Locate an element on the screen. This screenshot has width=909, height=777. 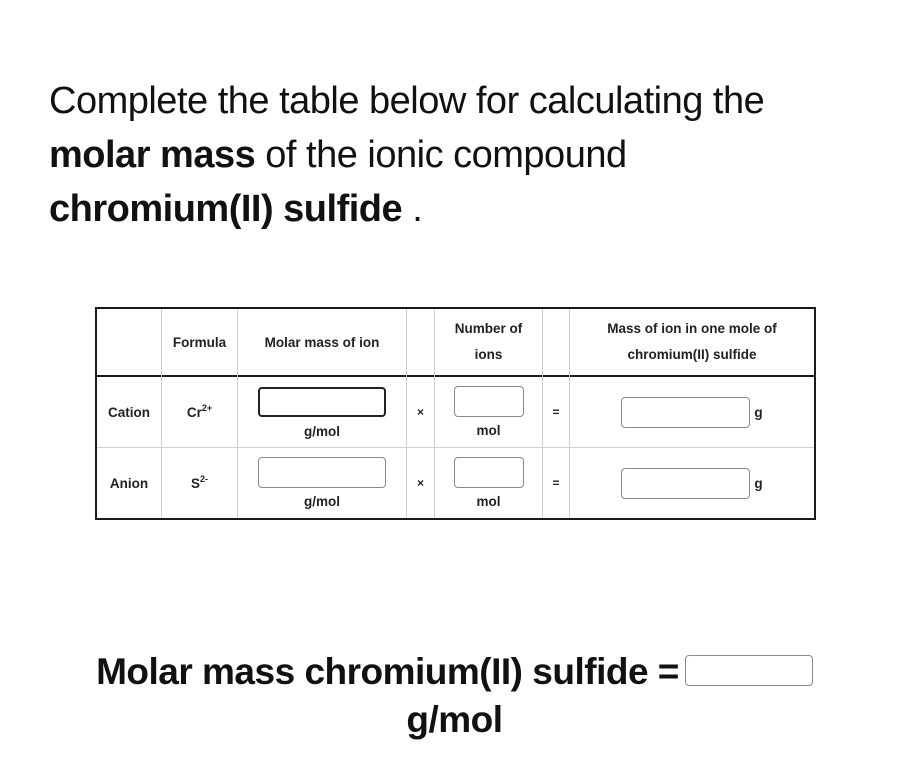
header-molar-mass: Molar mass of ion is located at coordinates (322, 342).